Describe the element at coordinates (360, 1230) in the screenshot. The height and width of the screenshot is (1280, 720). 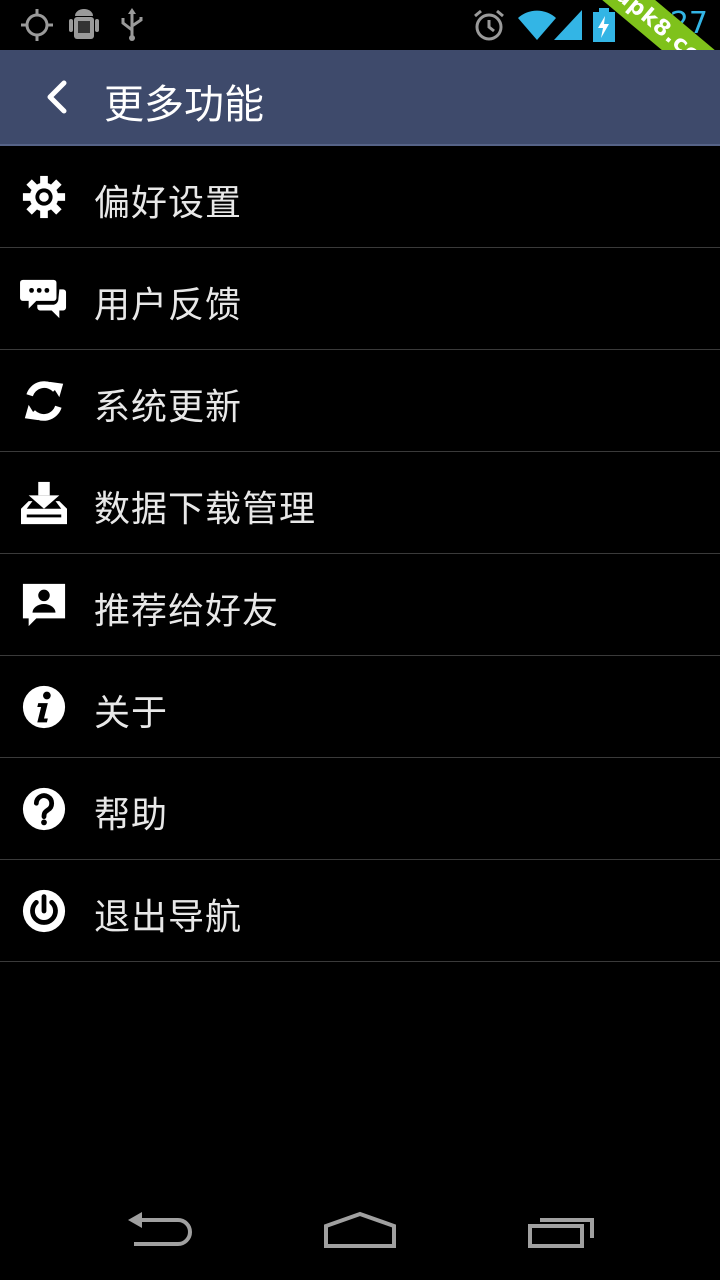
I see `home-nav-icon` at that location.